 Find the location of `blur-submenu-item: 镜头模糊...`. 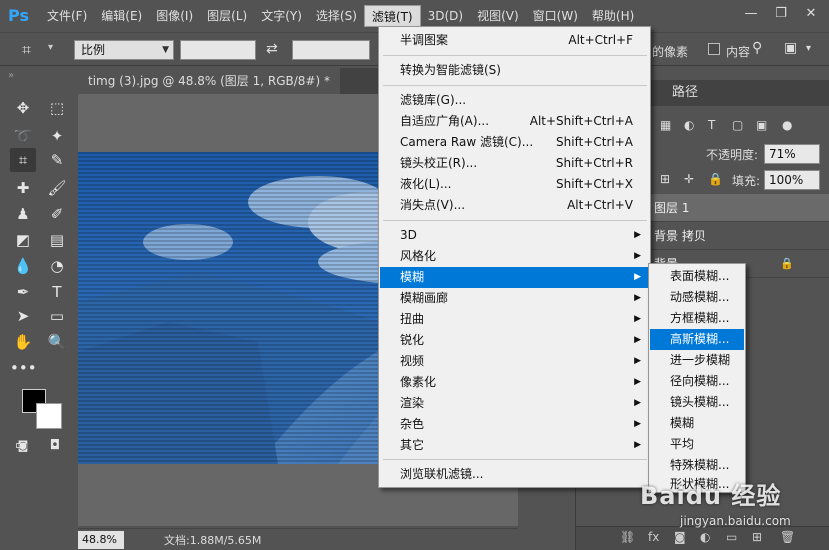

blur-submenu-item: 镜头模糊... is located at coordinates (697, 402).